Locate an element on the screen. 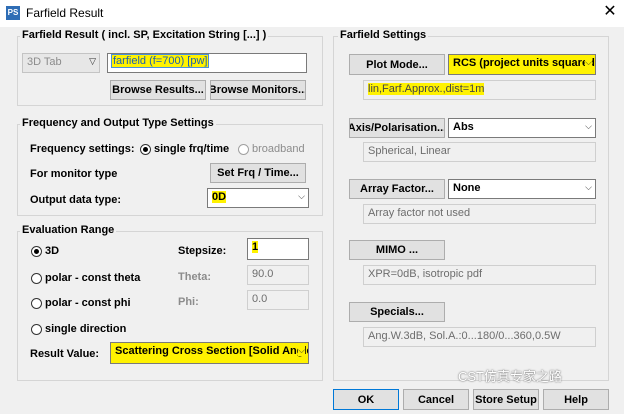  output-data-type-label: Output data type: is located at coordinates (76, 200).